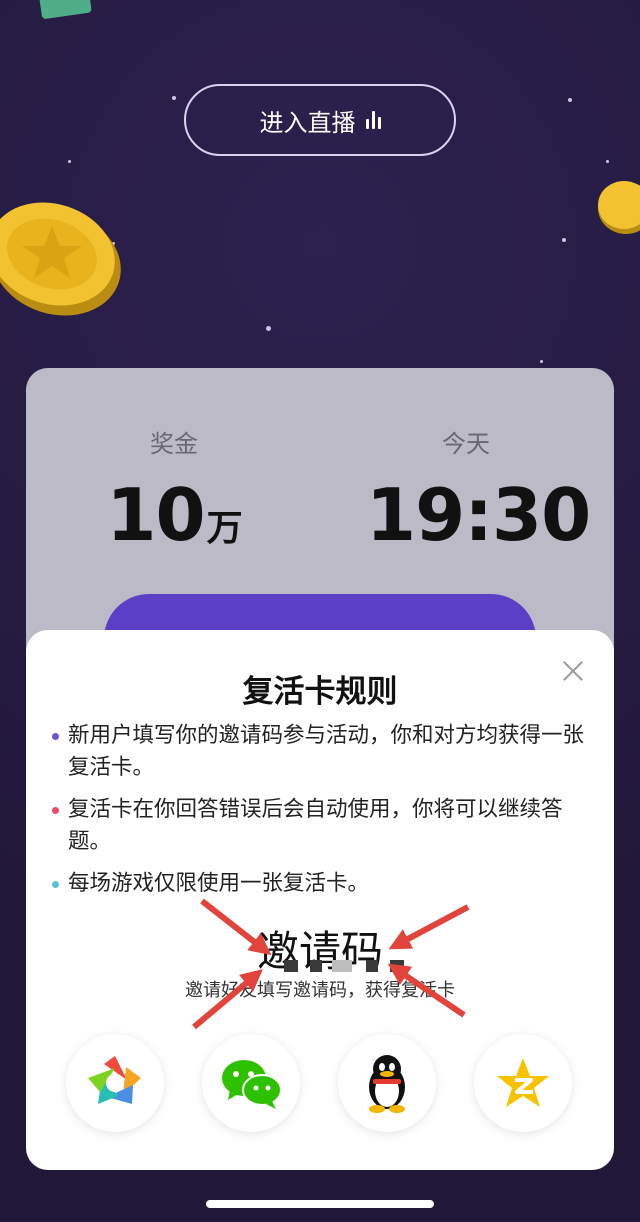  What do you see at coordinates (307, 122) in the screenshot?
I see `enter-live-label: 进入直播` at bounding box center [307, 122].